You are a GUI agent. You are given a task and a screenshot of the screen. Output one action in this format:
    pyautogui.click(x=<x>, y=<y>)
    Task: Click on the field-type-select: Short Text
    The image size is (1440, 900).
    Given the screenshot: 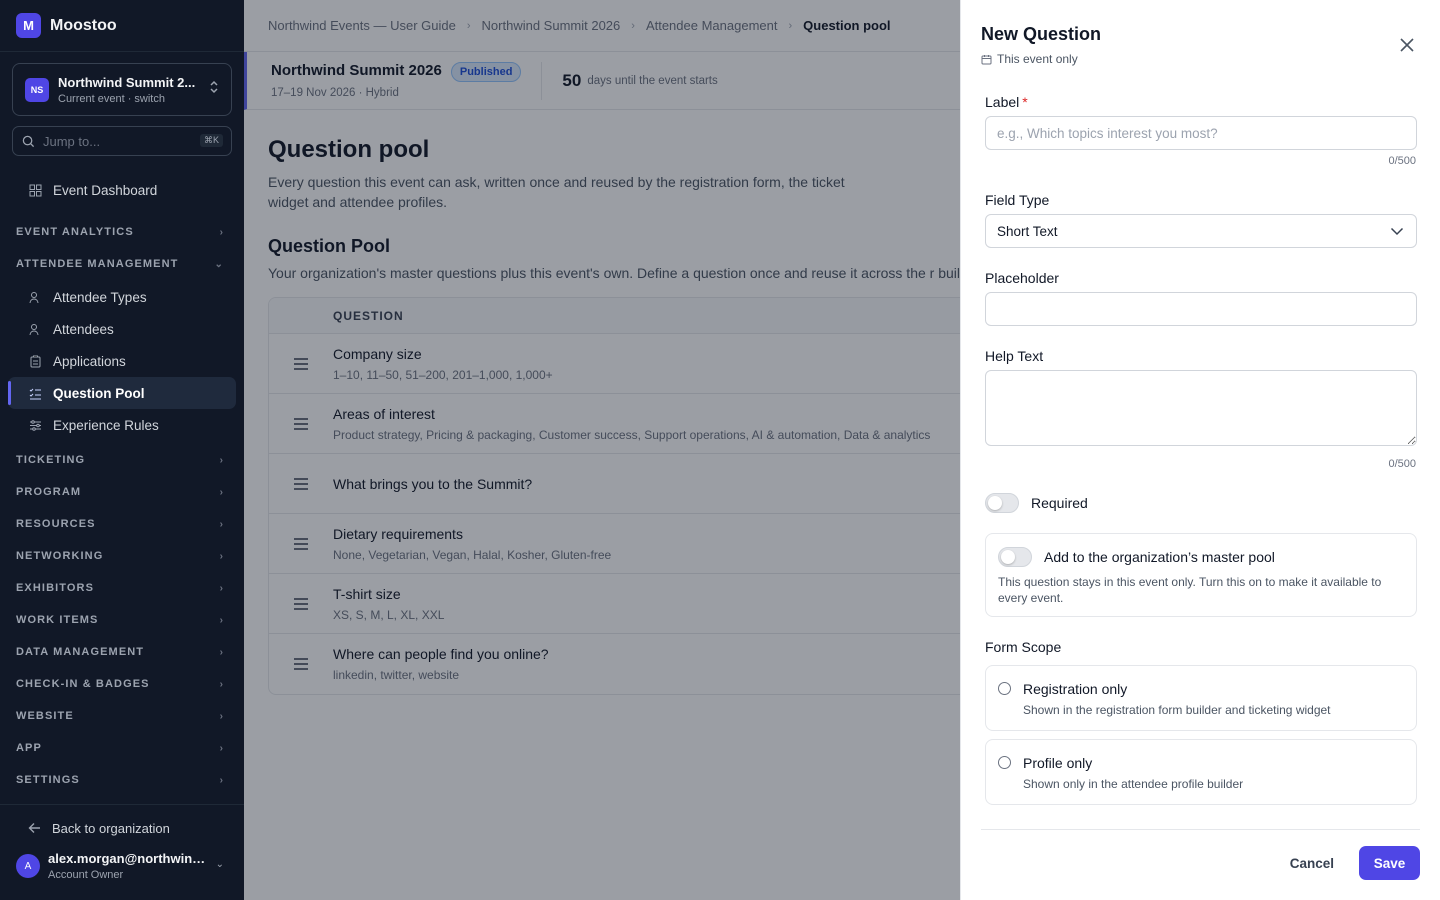 What is the action you would take?
    pyautogui.click(x=1201, y=231)
    